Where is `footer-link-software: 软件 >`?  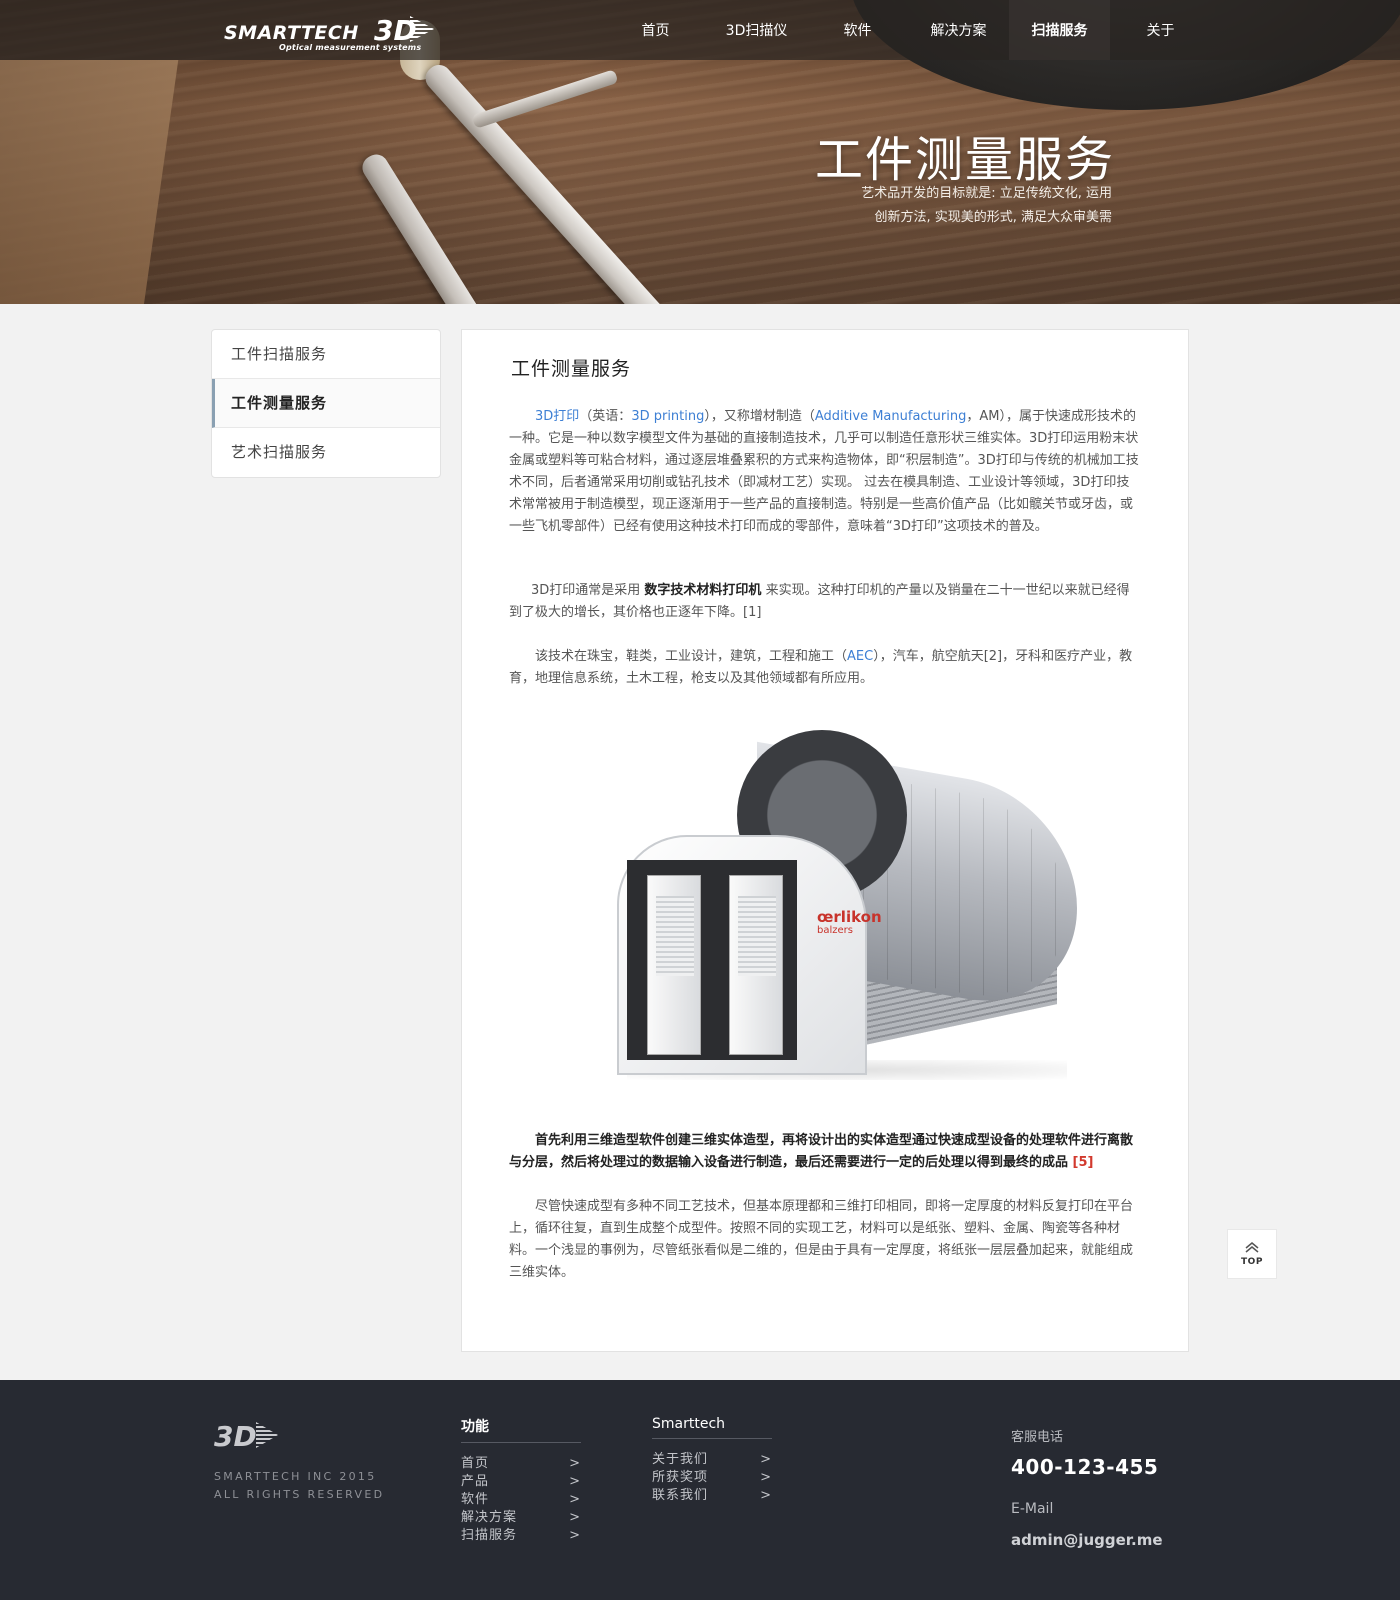
footer-link-software: 软件 > is located at coordinates (521, 1500).